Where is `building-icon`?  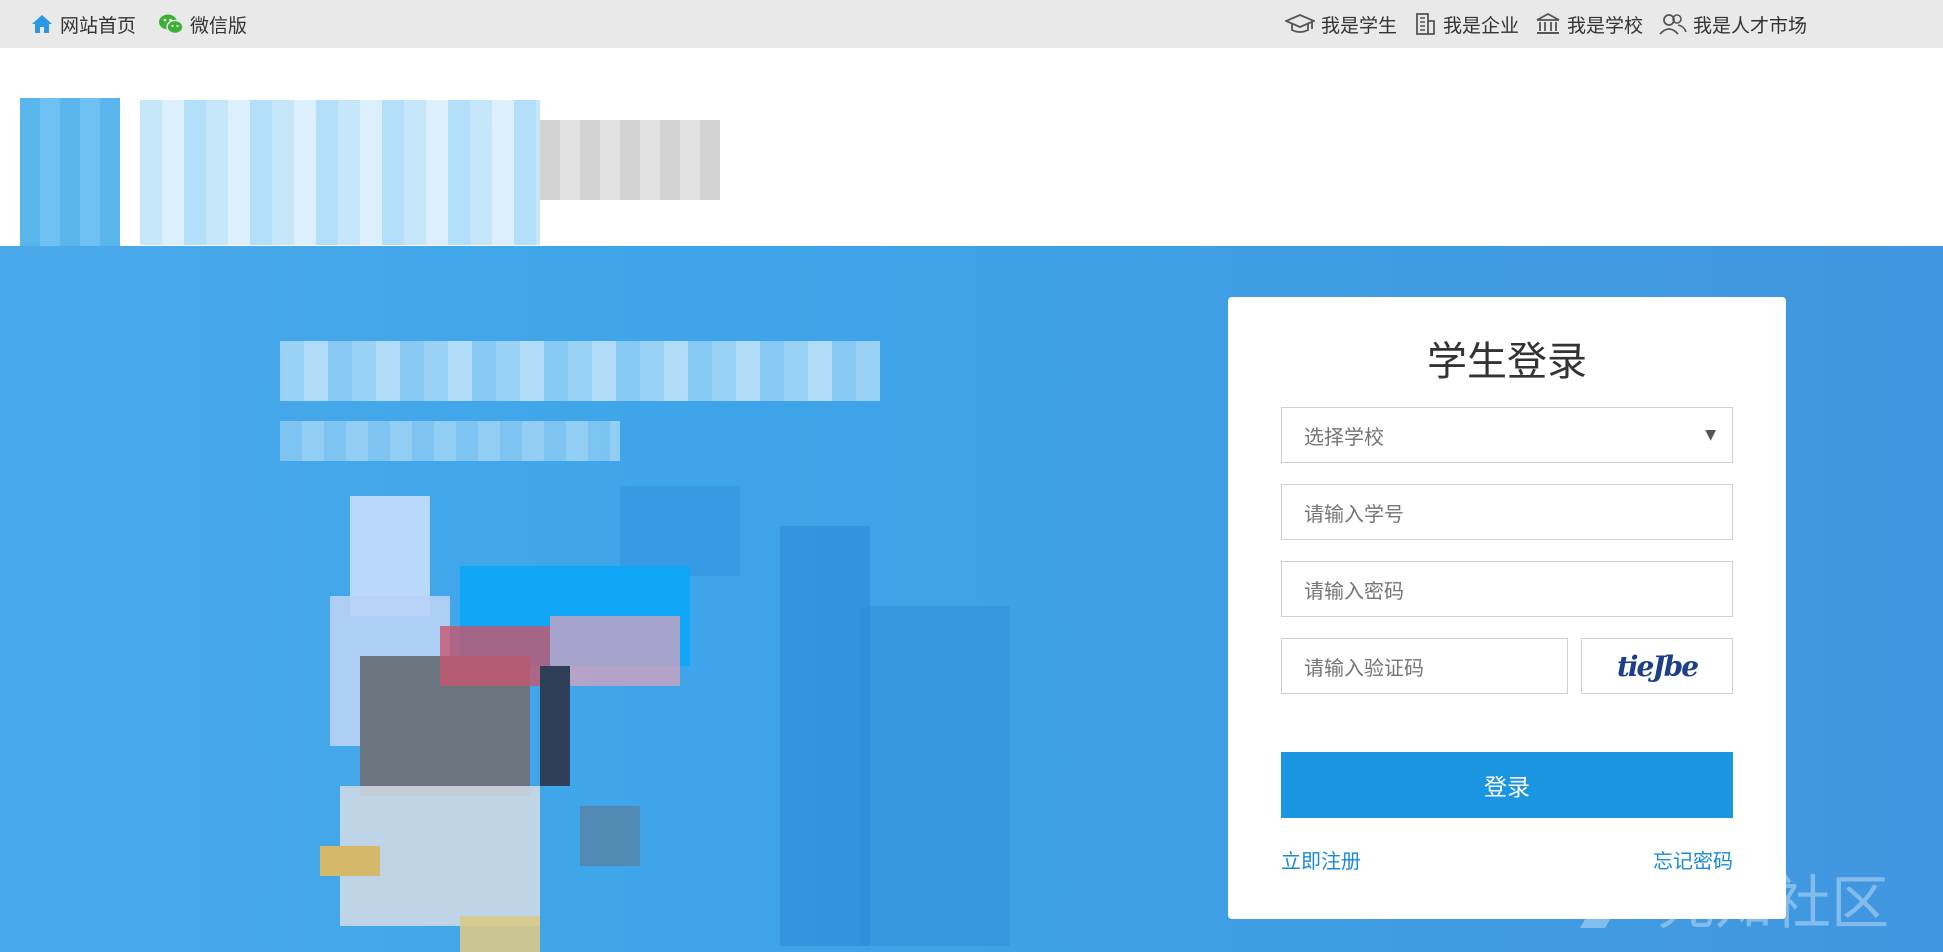
building-icon is located at coordinates (1425, 24).